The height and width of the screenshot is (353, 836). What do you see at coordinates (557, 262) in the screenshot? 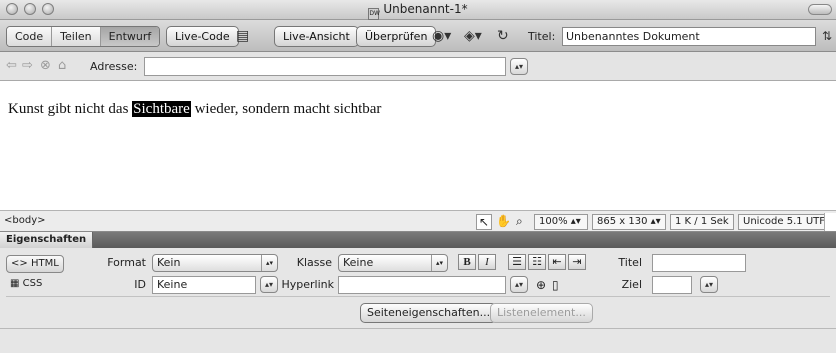
I see `outdent-icon: ⇤` at bounding box center [557, 262].